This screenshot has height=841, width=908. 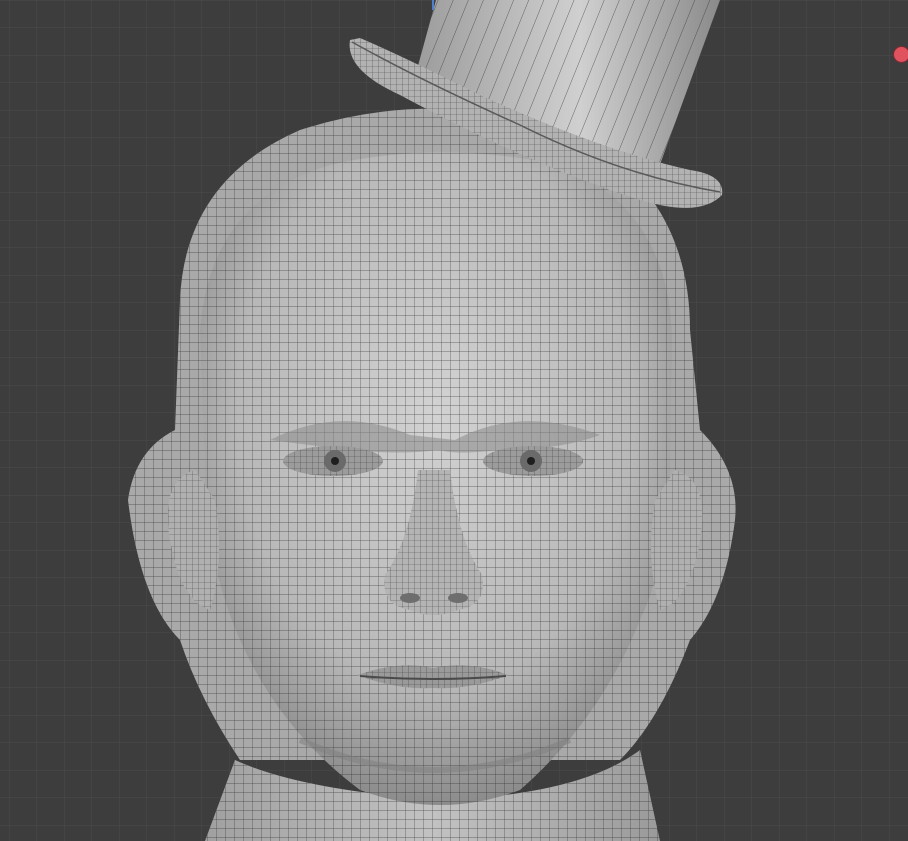 What do you see at coordinates (533, 461) in the screenshot?
I see `right-eye` at bounding box center [533, 461].